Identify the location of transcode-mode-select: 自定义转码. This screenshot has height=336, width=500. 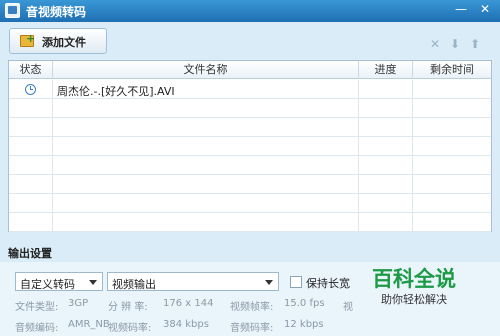
(59, 281).